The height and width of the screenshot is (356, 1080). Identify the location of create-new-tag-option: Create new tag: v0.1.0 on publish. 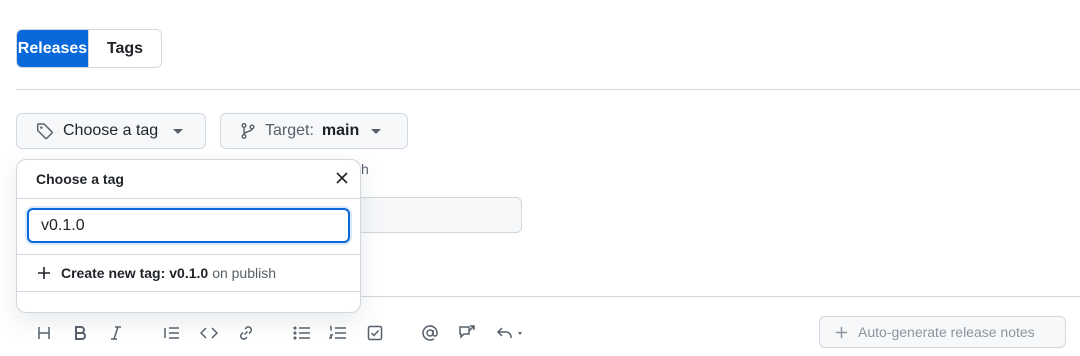
(188, 273).